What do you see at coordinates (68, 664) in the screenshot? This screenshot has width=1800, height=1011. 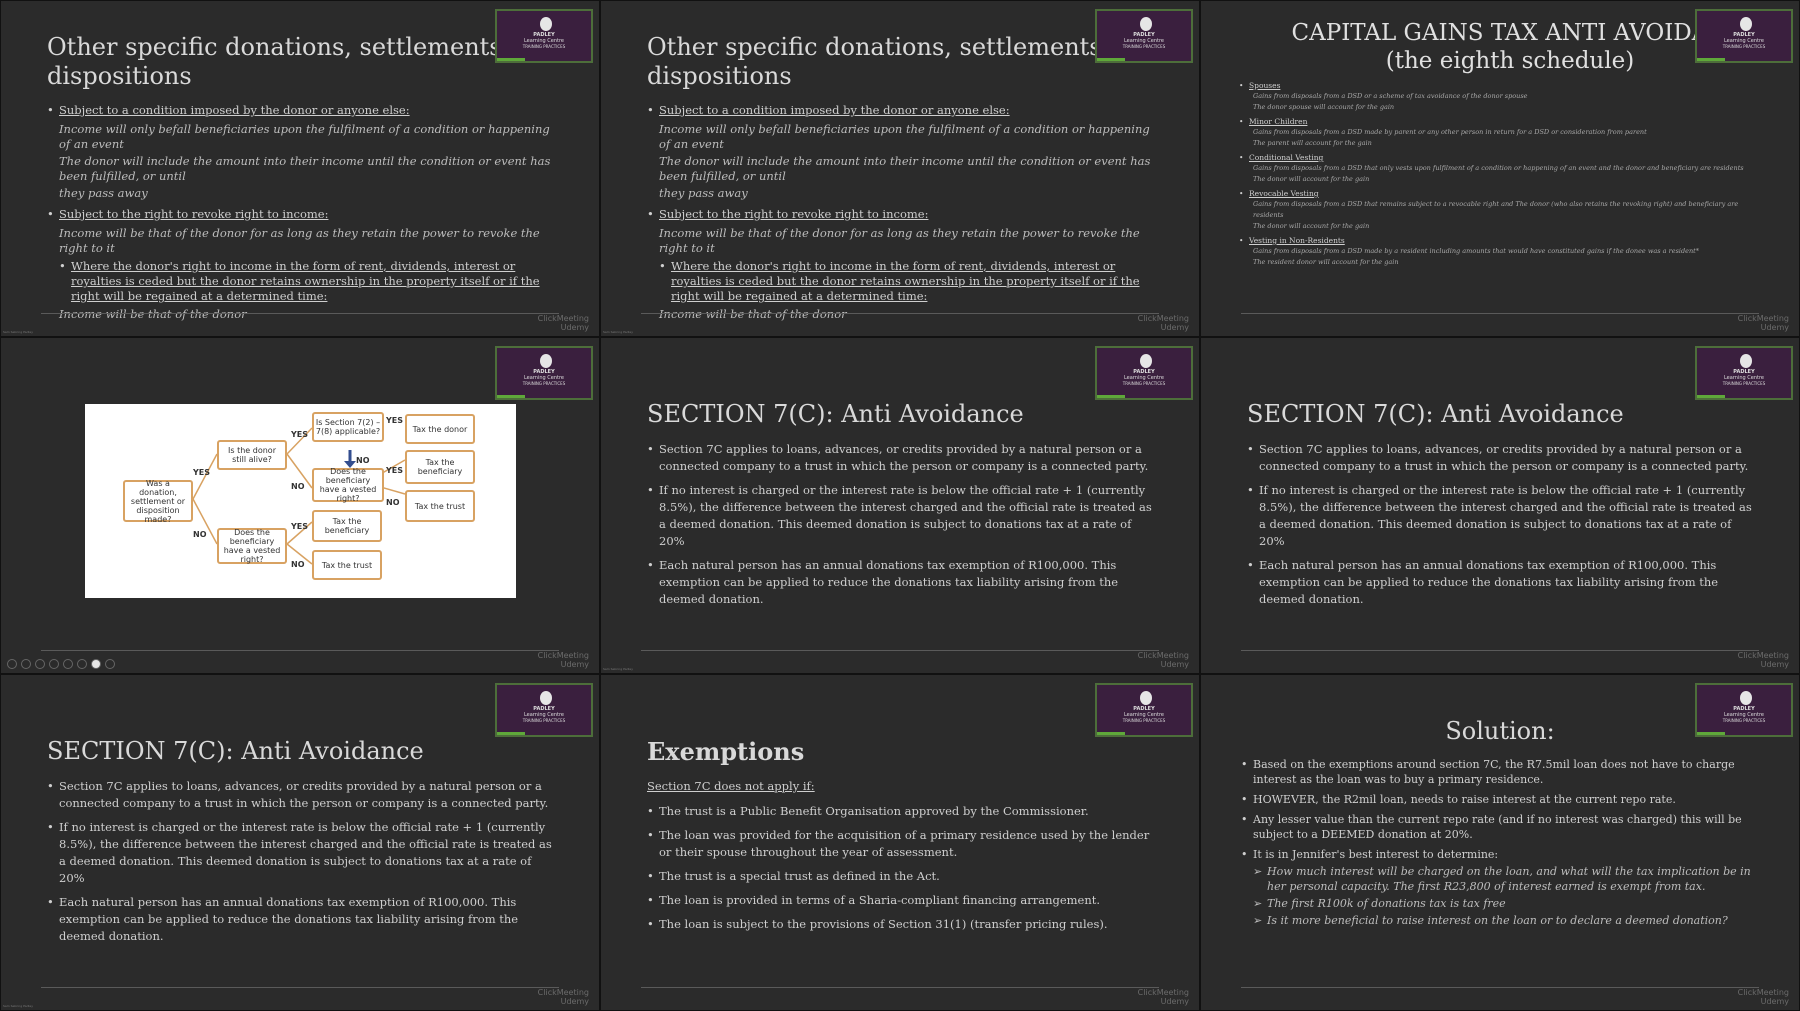 I see `zoom-icon` at bounding box center [68, 664].